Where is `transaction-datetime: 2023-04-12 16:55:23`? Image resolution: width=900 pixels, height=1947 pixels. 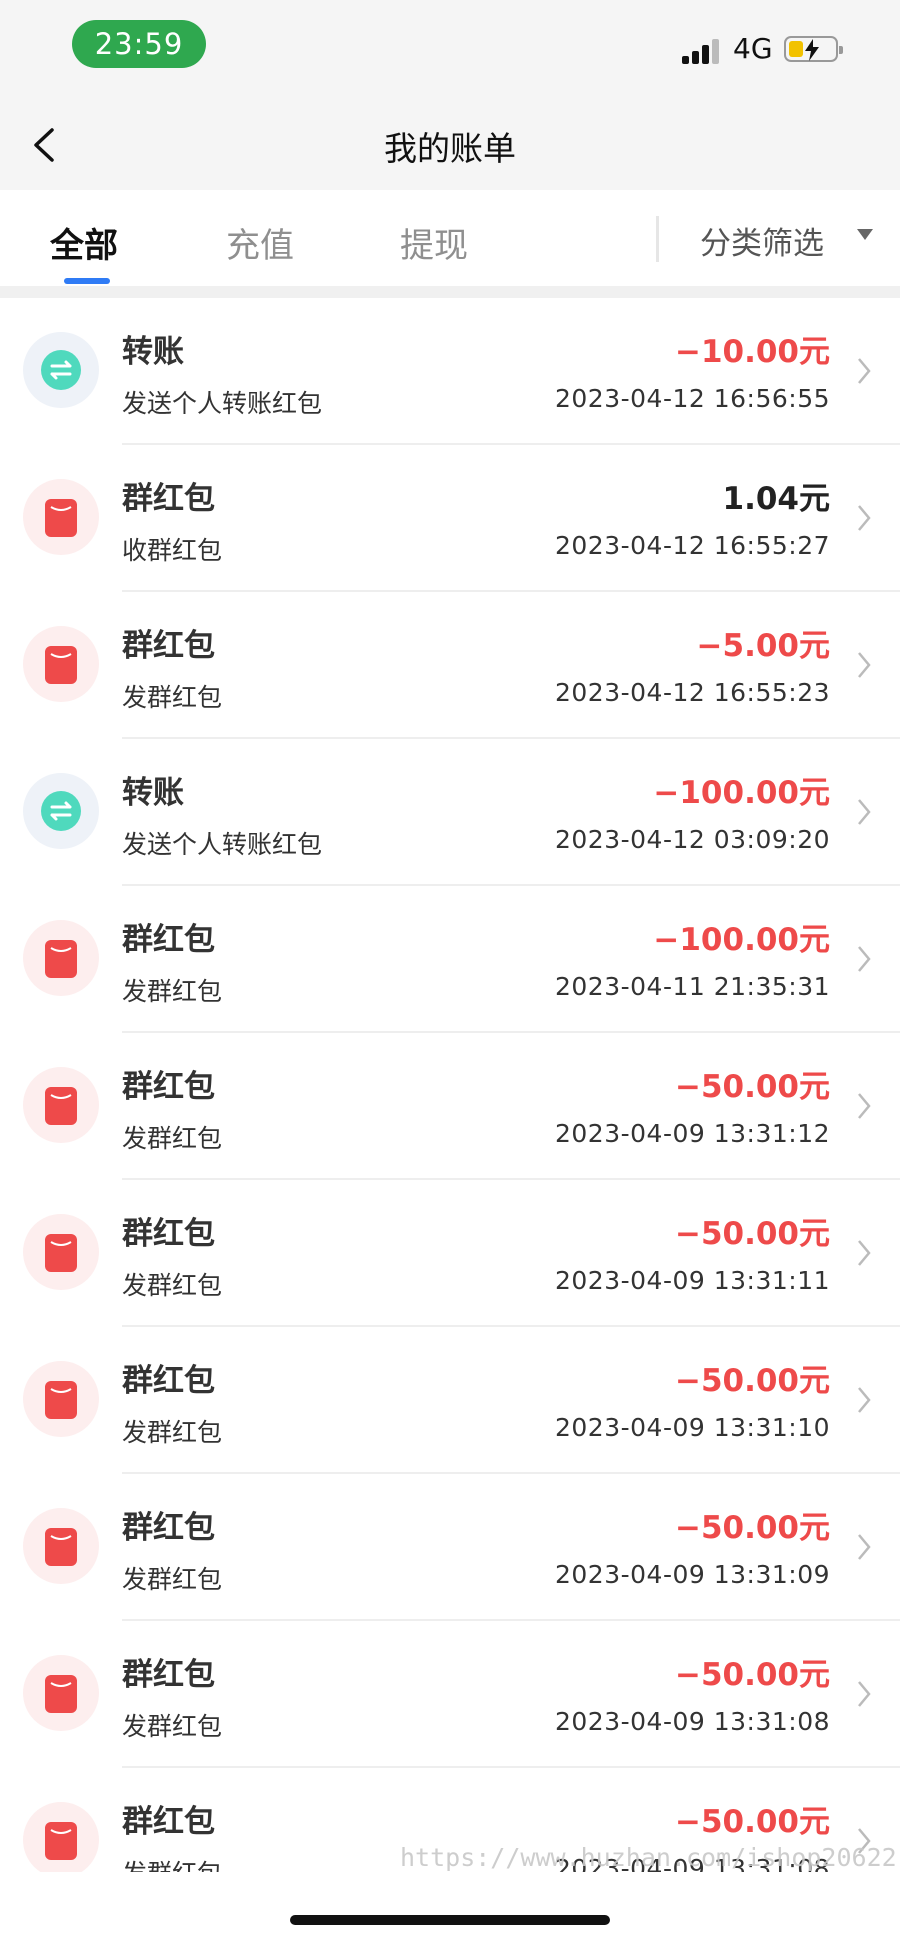
transaction-datetime: 2023-04-12 16:55:23 is located at coordinates (692, 692).